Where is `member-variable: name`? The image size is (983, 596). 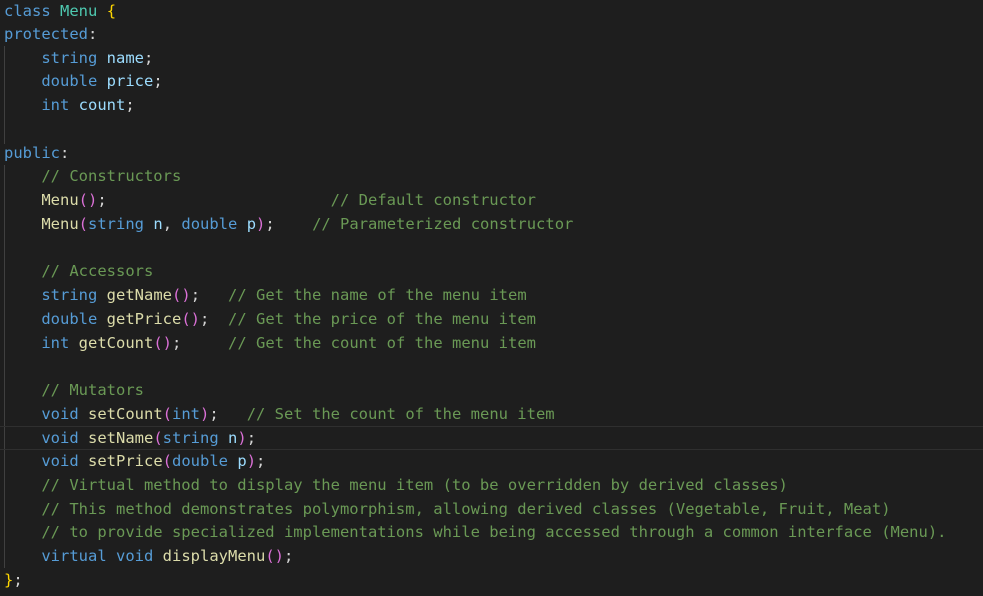
member-variable: name is located at coordinates (125, 58).